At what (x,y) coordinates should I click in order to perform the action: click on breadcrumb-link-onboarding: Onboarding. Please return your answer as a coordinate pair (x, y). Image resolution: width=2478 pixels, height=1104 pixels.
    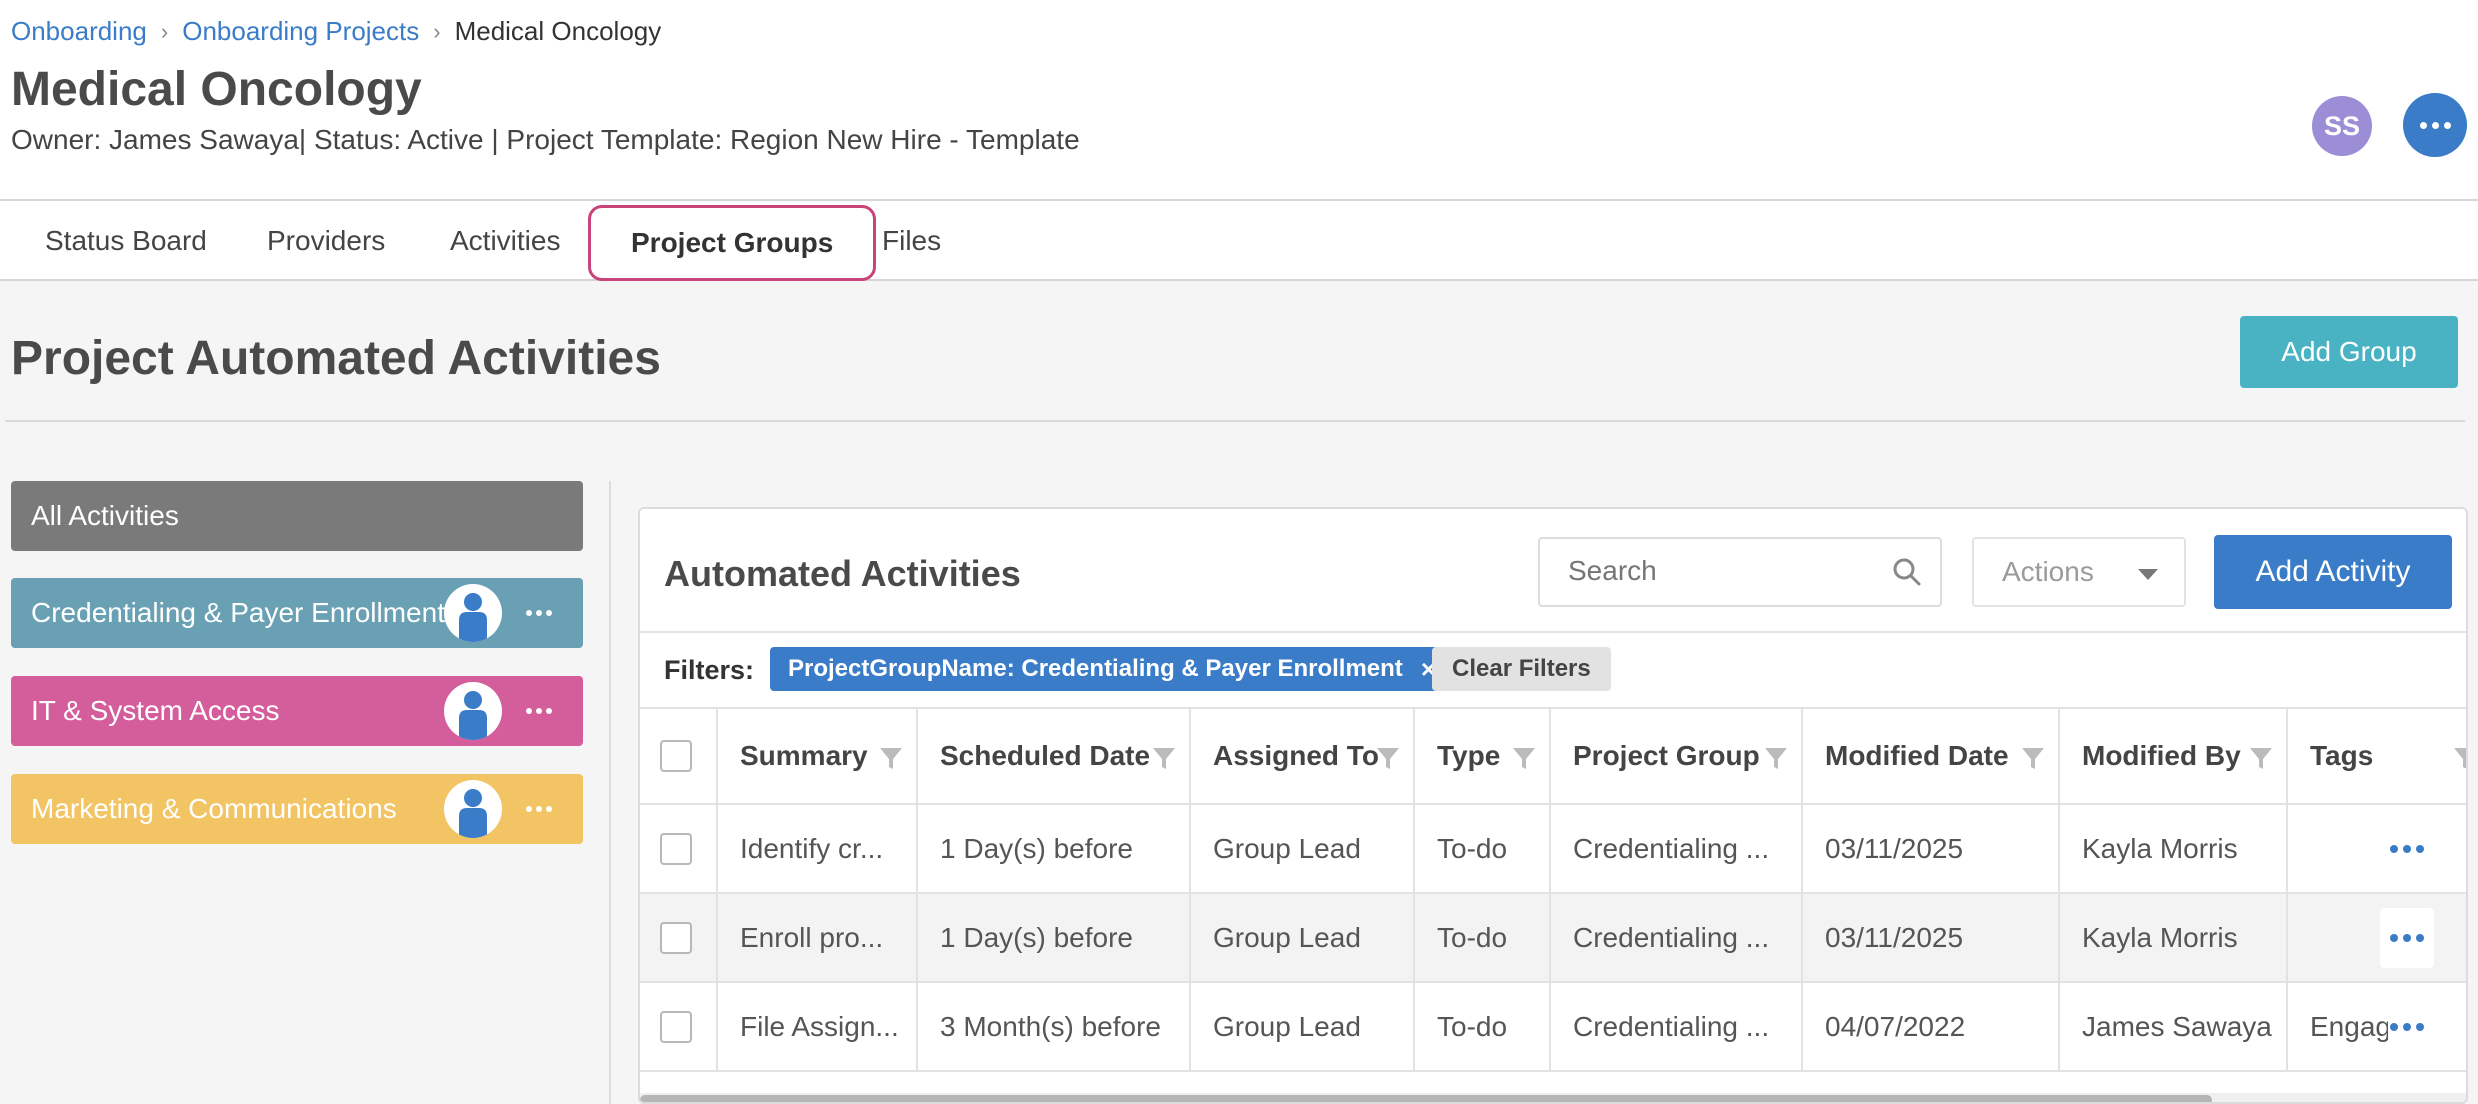
    Looking at the image, I should click on (79, 31).